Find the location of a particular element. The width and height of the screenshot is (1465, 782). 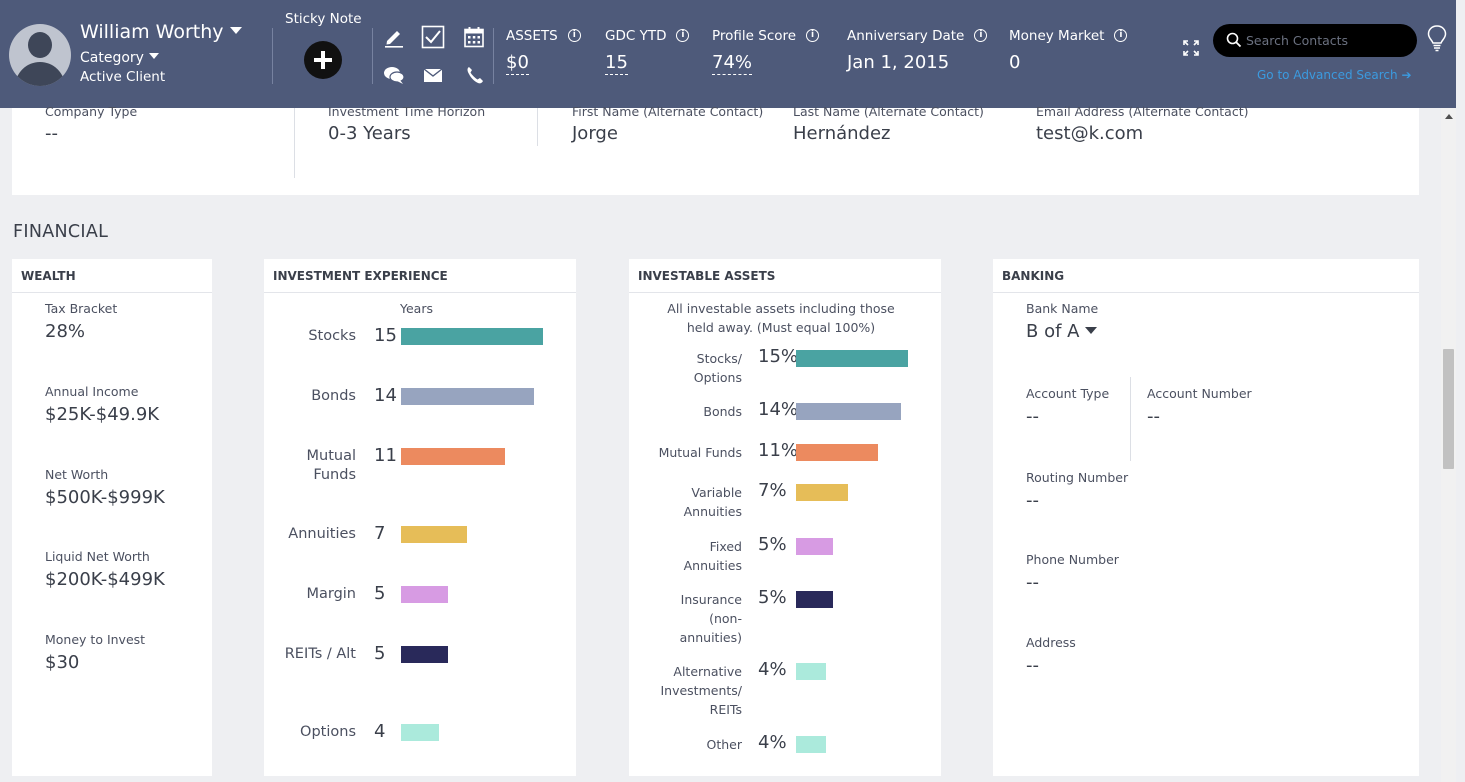

years-label: Years is located at coordinates (416, 308).